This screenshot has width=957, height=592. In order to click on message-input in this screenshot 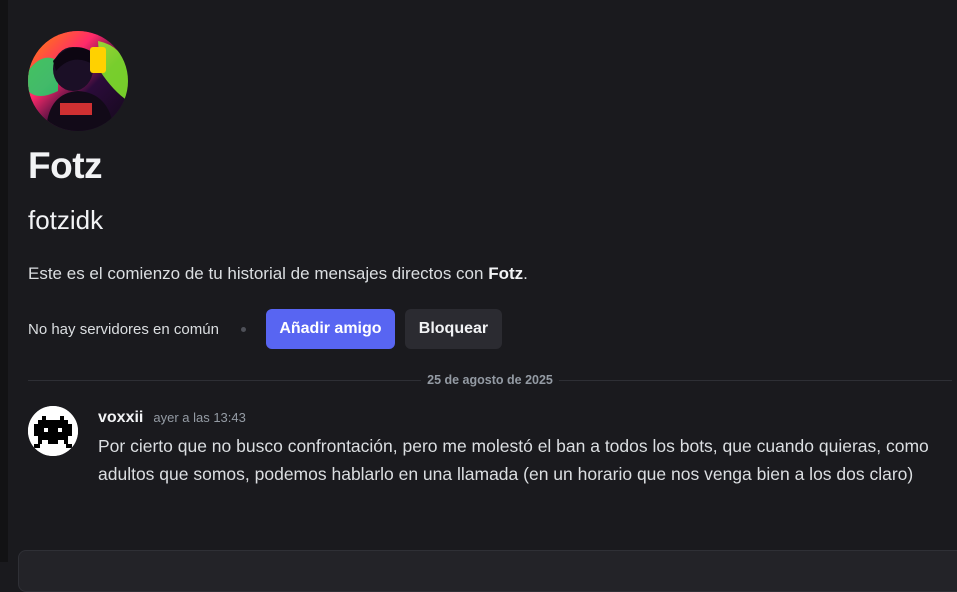, I will do `click(487, 571)`.